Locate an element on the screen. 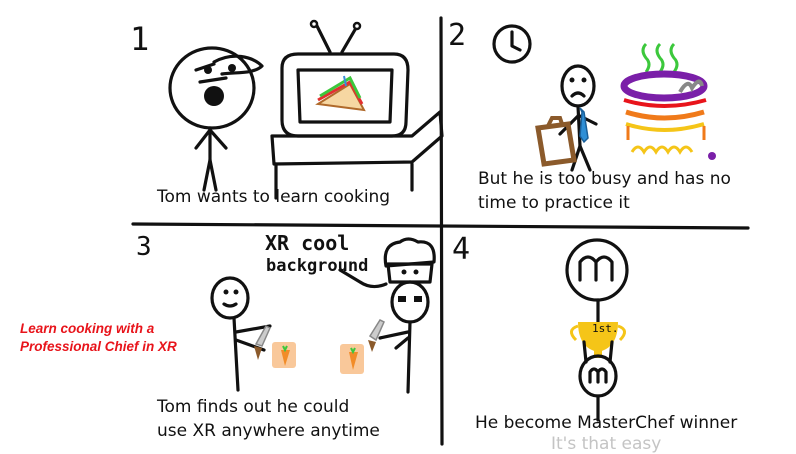 The width and height of the screenshot is (796, 454). panel-2-drawing is located at coordinates (604, 98).